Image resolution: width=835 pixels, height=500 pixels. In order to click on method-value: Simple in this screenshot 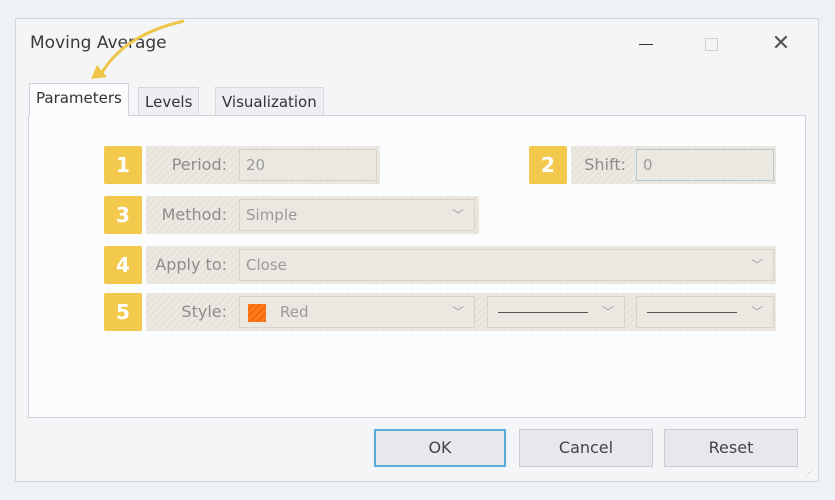, I will do `click(272, 215)`.